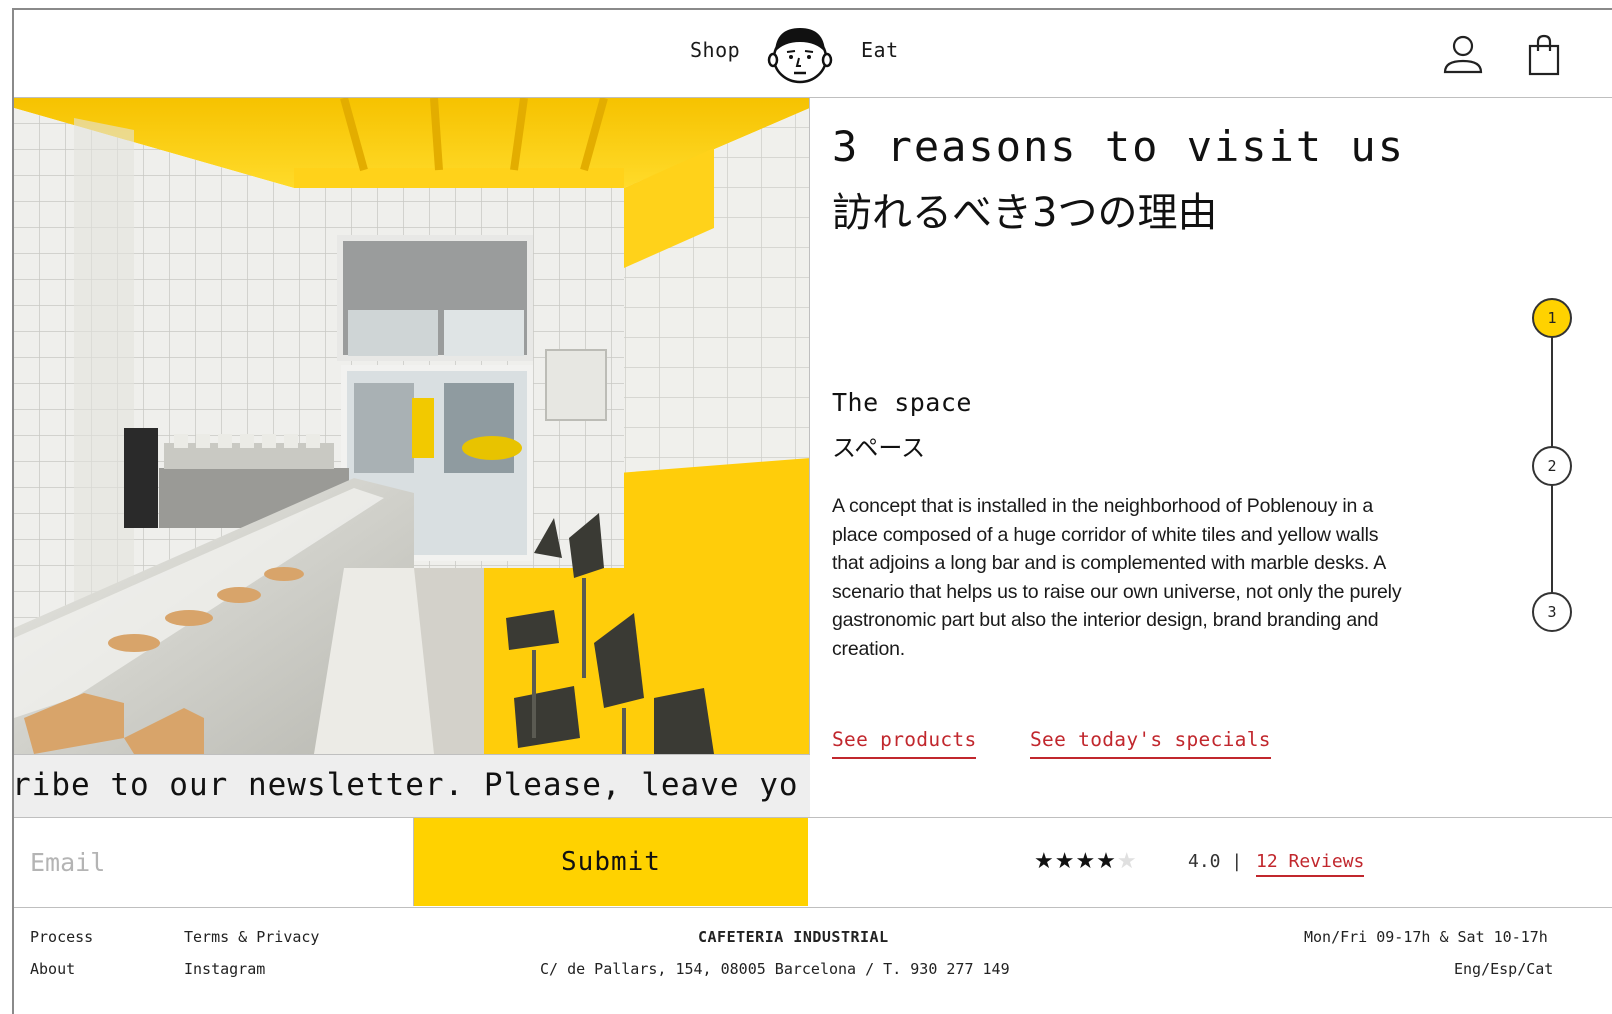 The height and width of the screenshot is (1014, 1612). What do you see at coordinates (1544, 55) in the screenshot?
I see `shopping-bag-icon` at bounding box center [1544, 55].